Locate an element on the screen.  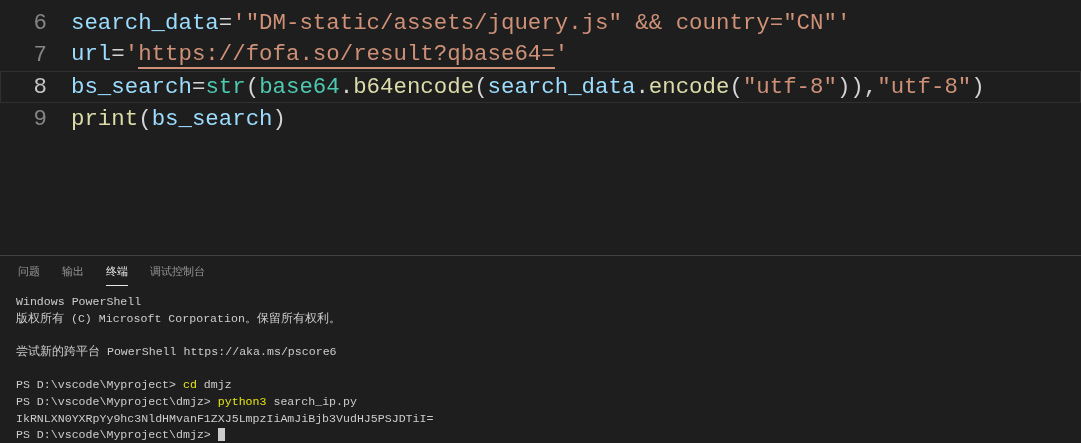
line-number: 9 is located at coordinates (40, 119).